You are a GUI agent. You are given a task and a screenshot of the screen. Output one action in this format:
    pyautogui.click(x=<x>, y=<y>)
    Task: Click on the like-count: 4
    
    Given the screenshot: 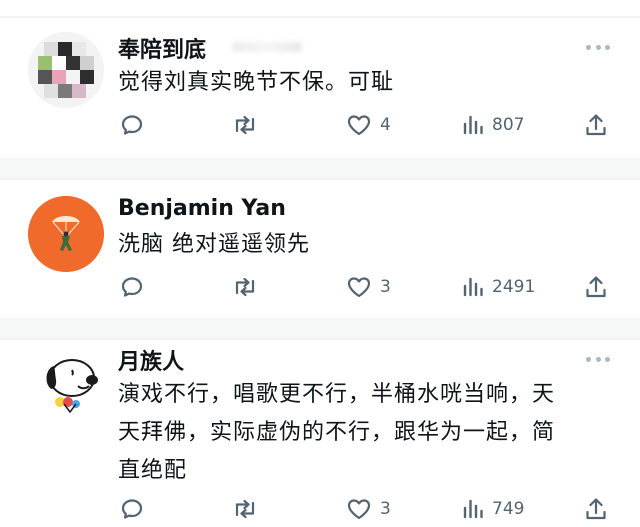 What is the action you would take?
    pyautogui.click(x=385, y=125)
    